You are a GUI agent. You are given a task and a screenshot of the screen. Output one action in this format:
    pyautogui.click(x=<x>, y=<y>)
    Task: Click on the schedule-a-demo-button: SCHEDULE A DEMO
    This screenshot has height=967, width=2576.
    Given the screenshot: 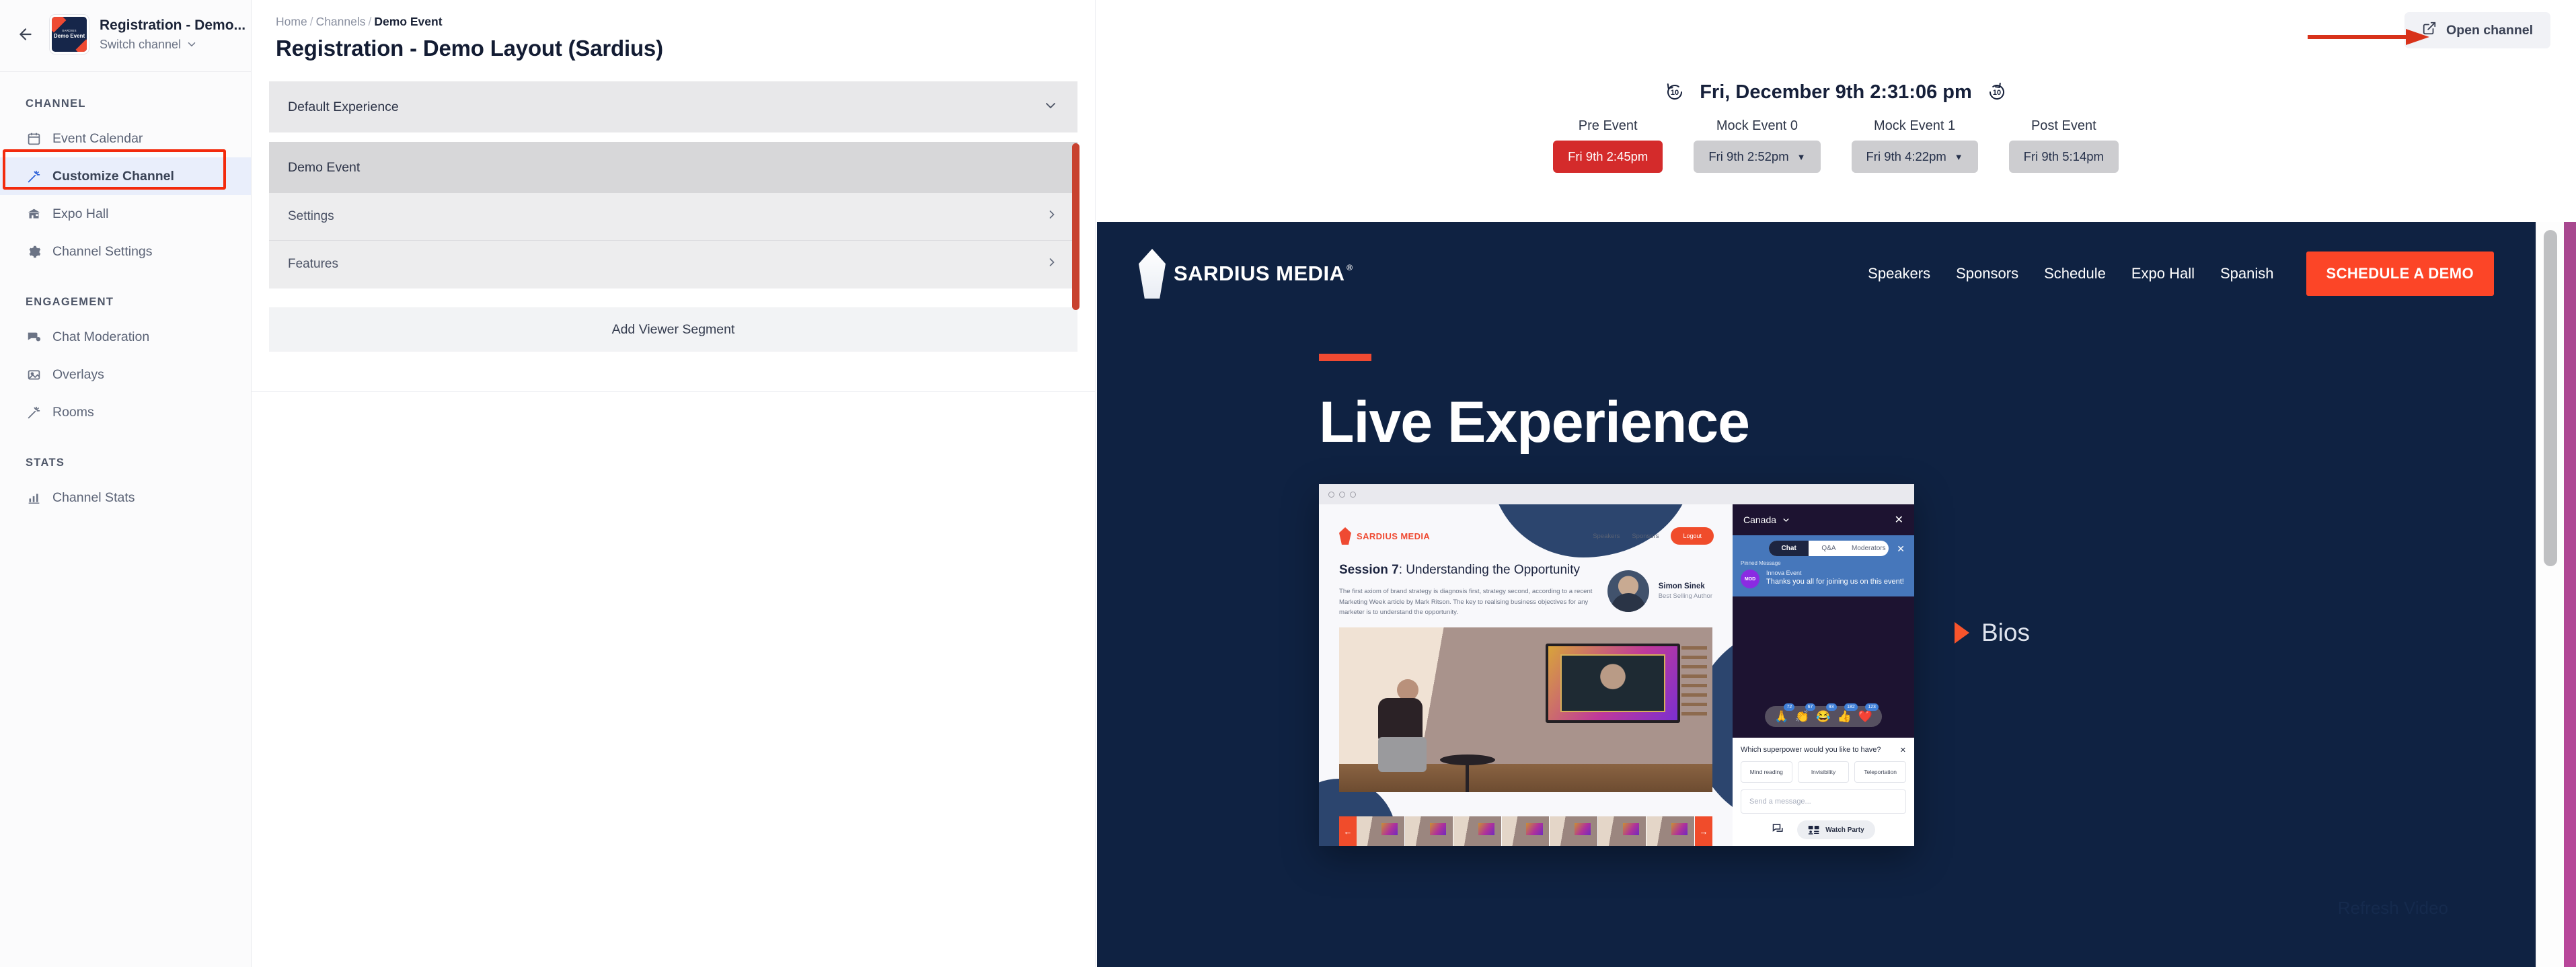 What is the action you would take?
    pyautogui.click(x=2400, y=274)
    